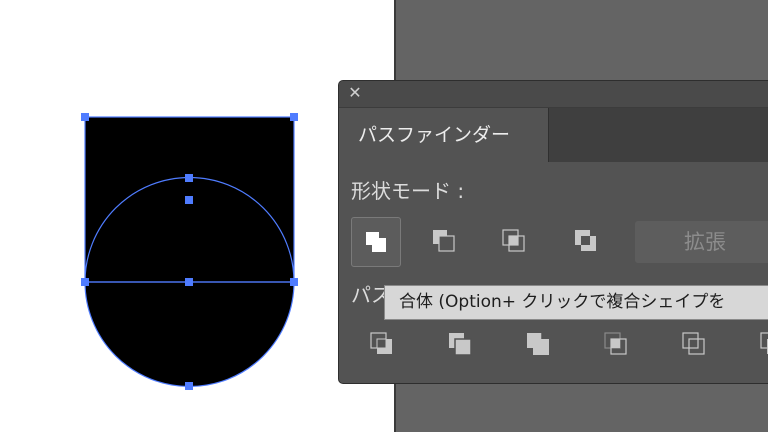  I want to click on panel-tabstrip: パスファインダー, so click(553, 135).